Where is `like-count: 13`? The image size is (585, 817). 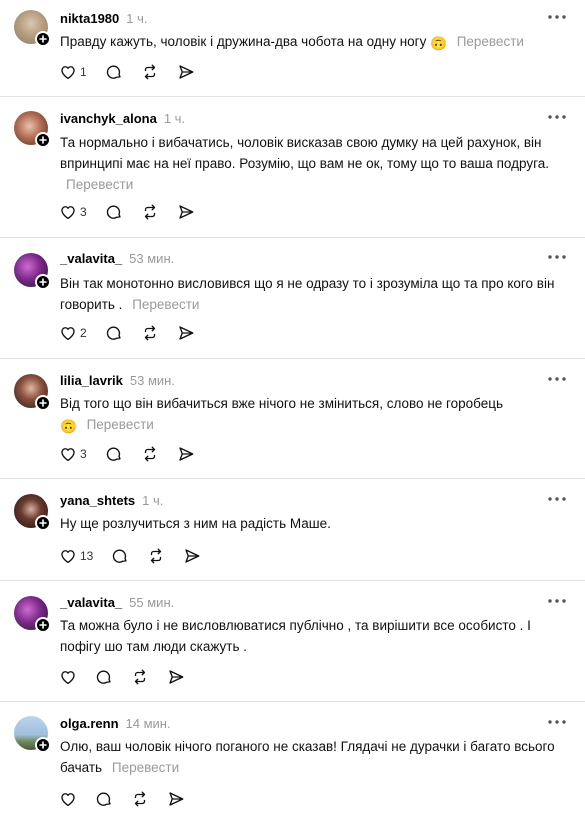 like-count: 13 is located at coordinates (87, 556).